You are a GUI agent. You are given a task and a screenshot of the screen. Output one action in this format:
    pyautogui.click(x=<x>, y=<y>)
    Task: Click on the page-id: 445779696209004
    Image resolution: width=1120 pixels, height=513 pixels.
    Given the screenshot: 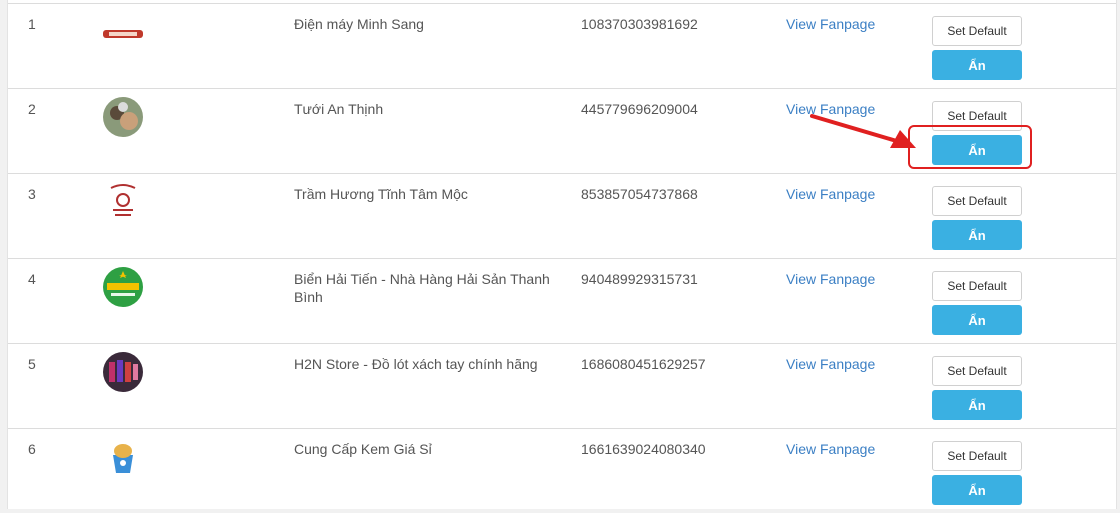 What is the action you would take?
    pyautogui.click(x=639, y=109)
    